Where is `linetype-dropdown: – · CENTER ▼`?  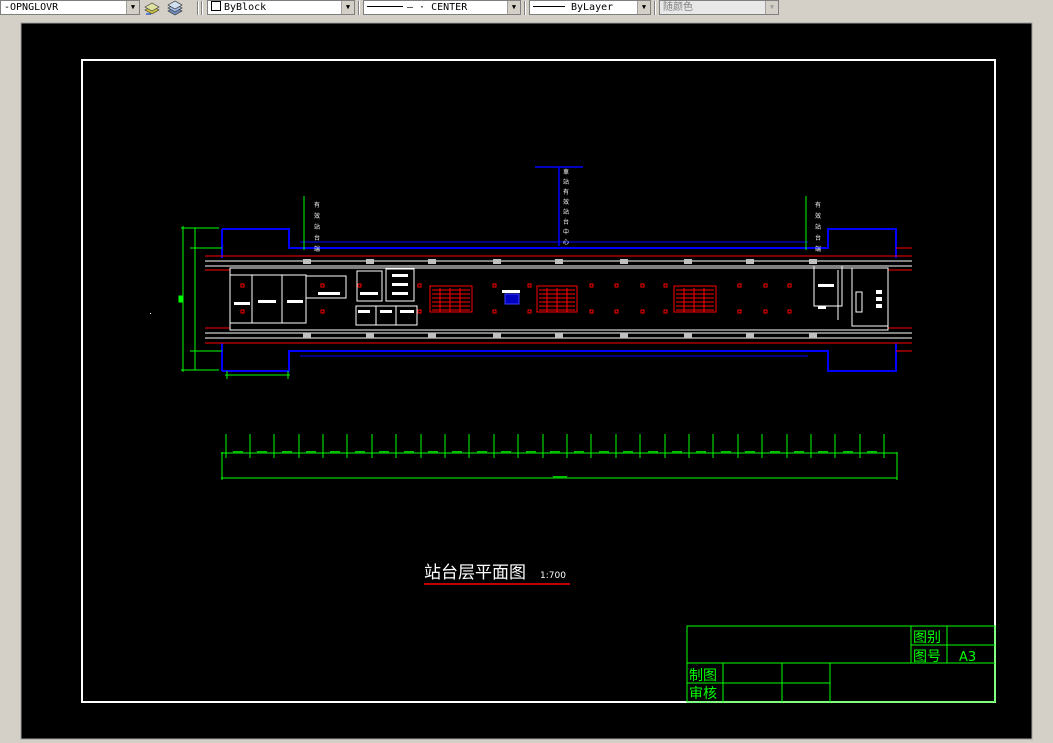
linetype-dropdown: – · CENTER ▼ is located at coordinates (442, 7).